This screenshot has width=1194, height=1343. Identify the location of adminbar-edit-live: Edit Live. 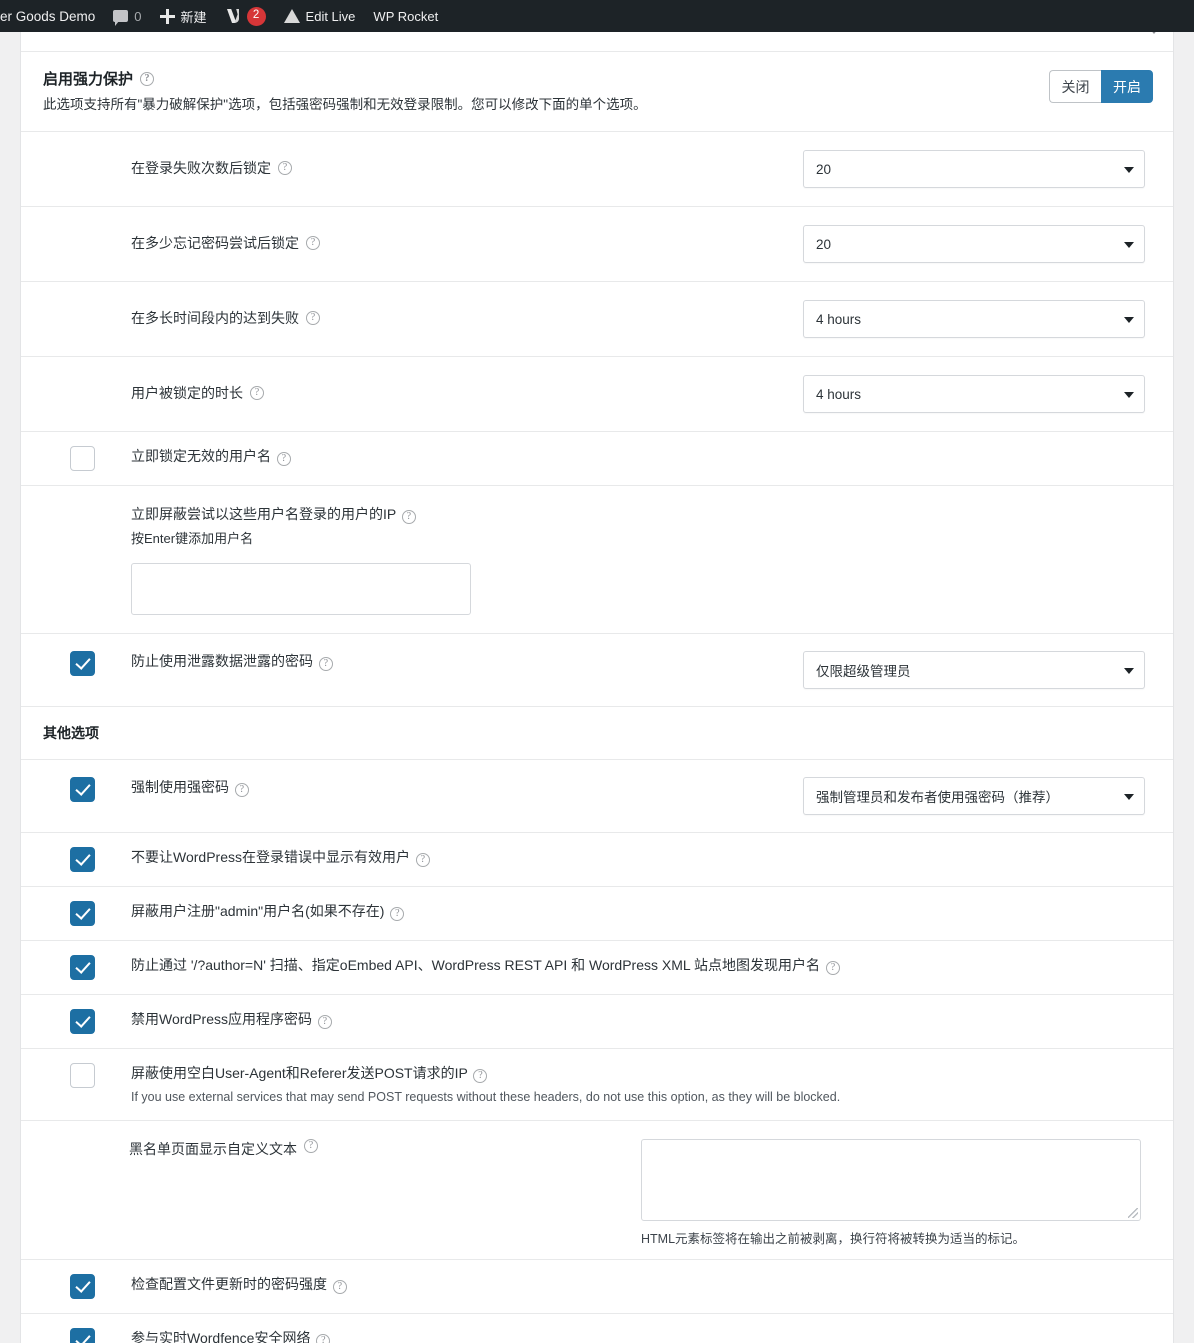
(320, 16).